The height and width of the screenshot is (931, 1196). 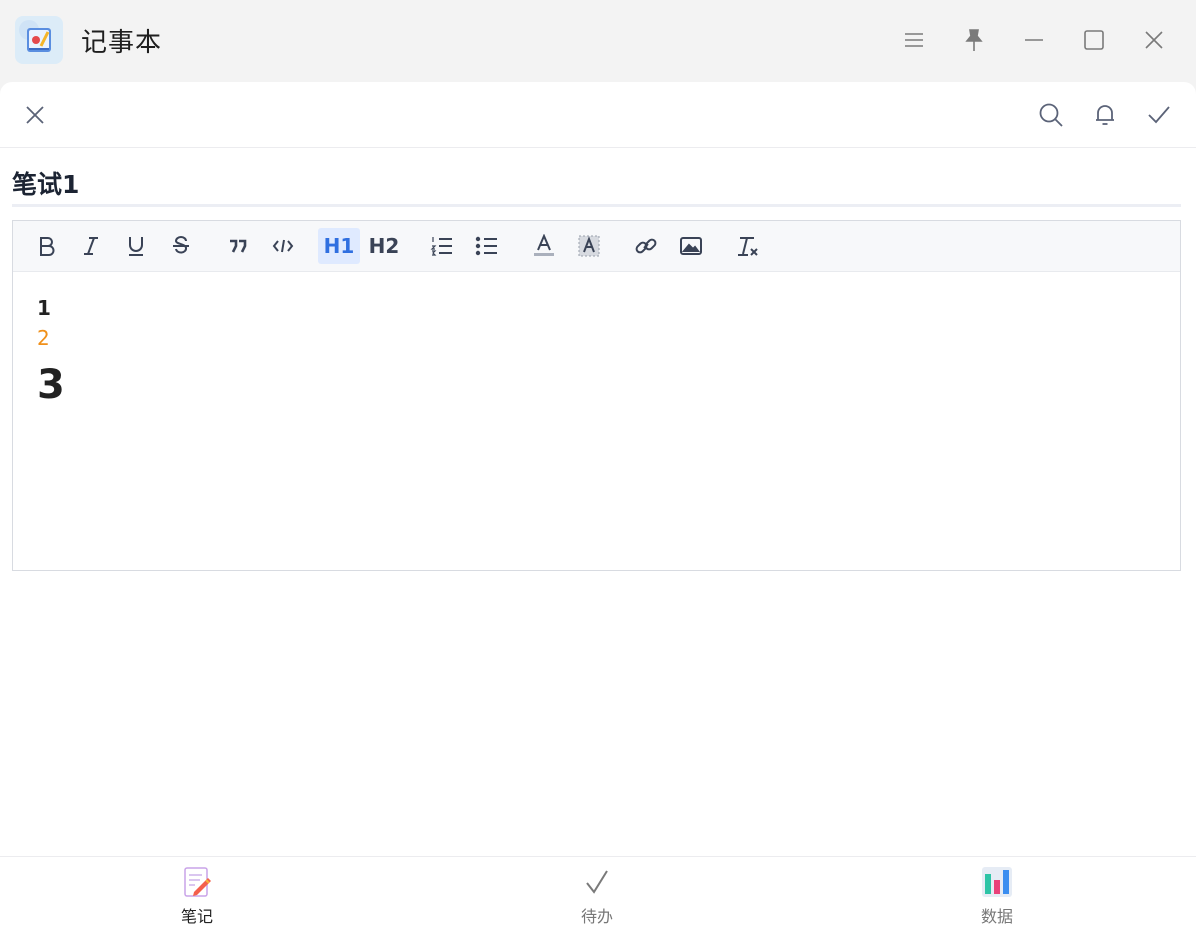 I want to click on nav-item-notes: 笔记, so click(x=197, y=896).